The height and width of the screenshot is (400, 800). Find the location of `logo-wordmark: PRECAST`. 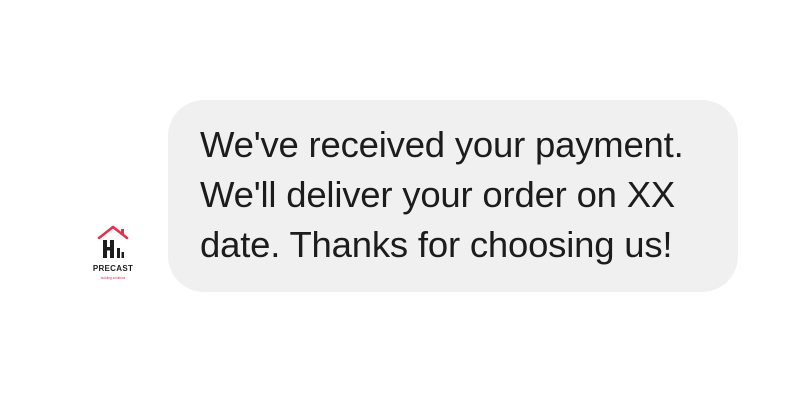

logo-wordmark: PRECAST is located at coordinates (113, 268).